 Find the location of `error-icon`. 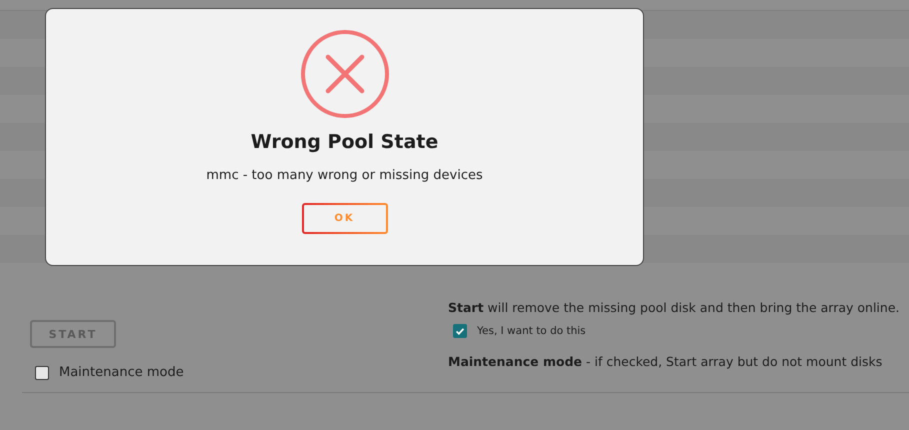

error-icon is located at coordinates (345, 74).